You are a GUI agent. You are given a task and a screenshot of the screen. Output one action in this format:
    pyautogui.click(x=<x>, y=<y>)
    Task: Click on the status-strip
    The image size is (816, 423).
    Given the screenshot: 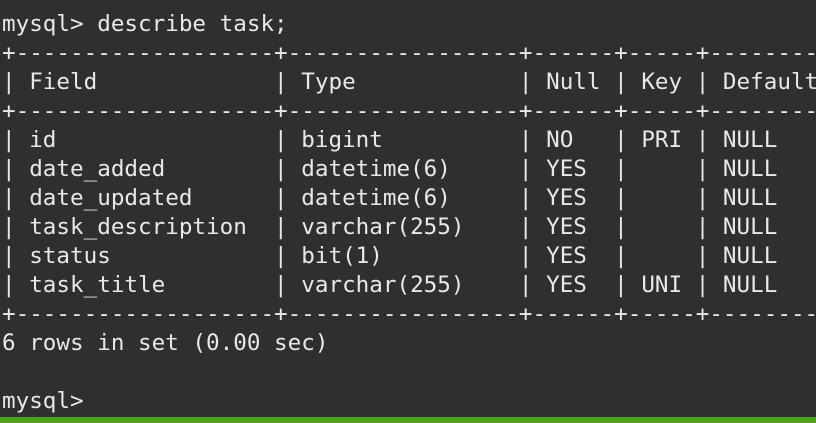 What is the action you would take?
    pyautogui.click(x=408, y=420)
    